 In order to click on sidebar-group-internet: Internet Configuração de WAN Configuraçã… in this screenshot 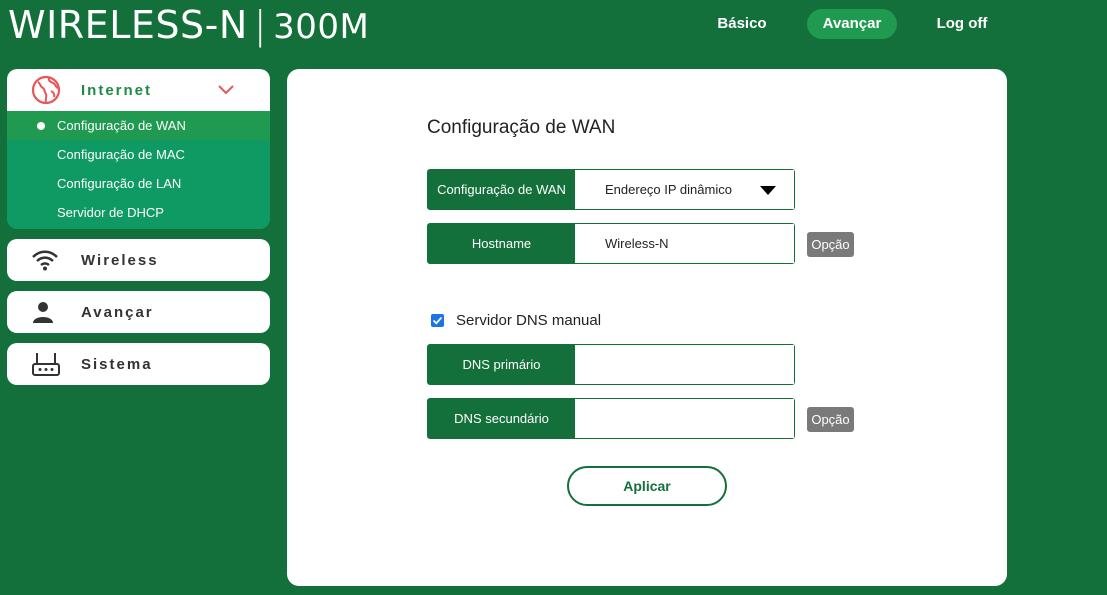, I will do `click(138, 149)`.